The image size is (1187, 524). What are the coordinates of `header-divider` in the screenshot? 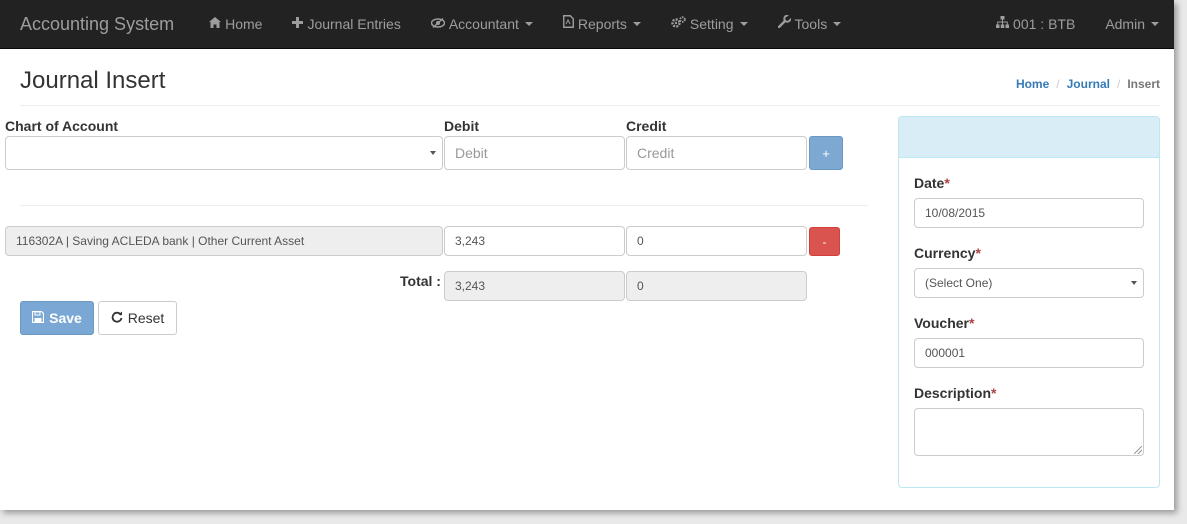 It's located at (590, 105).